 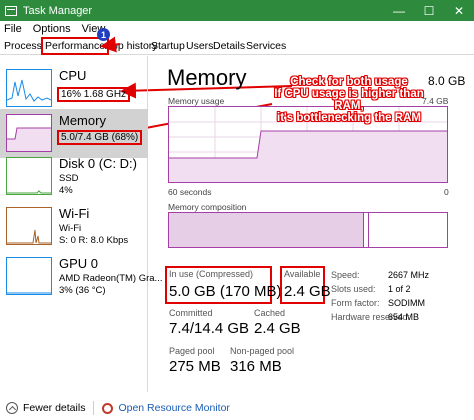 I want to click on memory-thumbnail, so click(x=29, y=133).